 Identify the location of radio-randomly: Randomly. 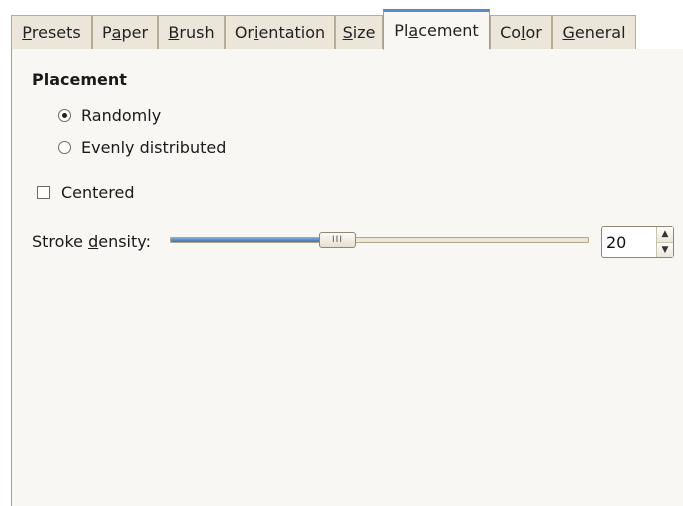
(109, 115).